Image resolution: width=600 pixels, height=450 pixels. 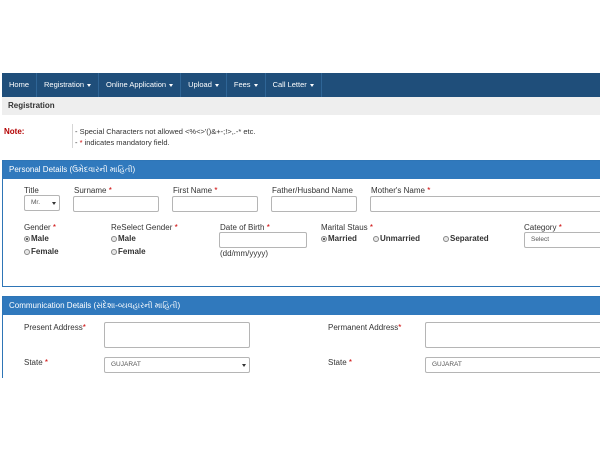 What do you see at coordinates (200, 84) in the screenshot?
I see `nav-upload-label: Upload` at bounding box center [200, 84].